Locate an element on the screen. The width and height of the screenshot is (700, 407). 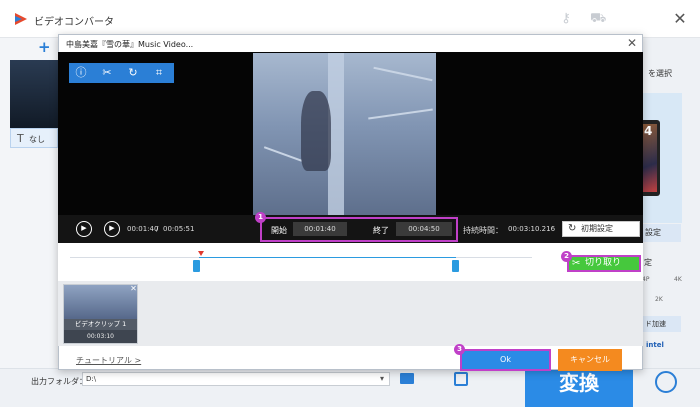
format-select-label: を選択 is located at coordinates (660, 73).